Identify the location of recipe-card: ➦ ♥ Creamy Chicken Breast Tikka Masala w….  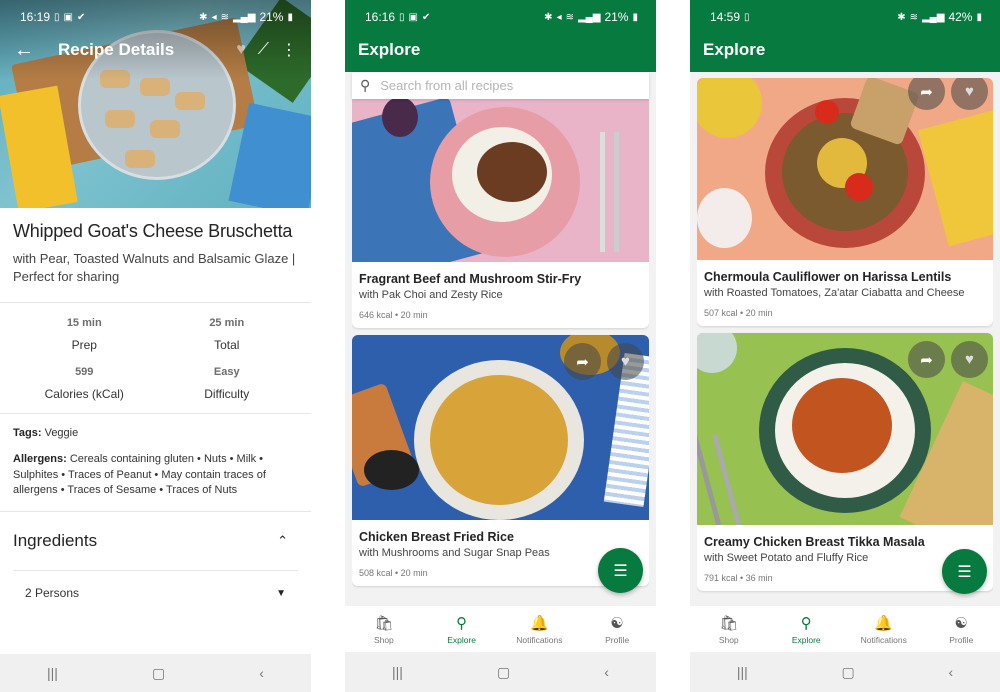
(845, 462).